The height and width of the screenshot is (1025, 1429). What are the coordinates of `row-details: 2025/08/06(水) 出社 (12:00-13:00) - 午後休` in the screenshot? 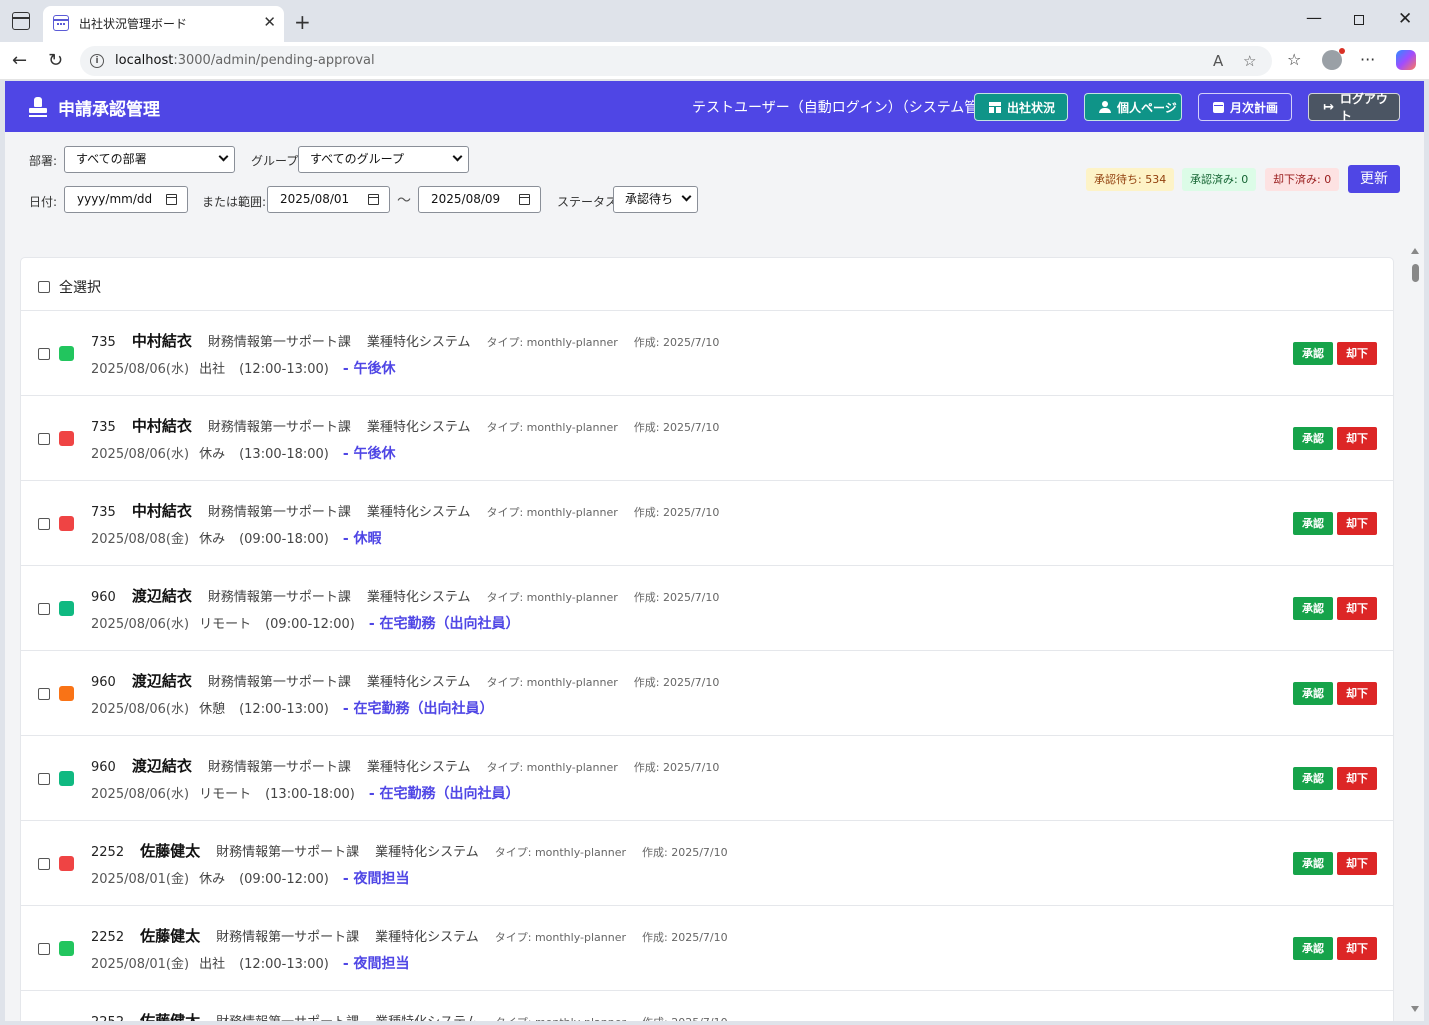 It's located at (243, 368).